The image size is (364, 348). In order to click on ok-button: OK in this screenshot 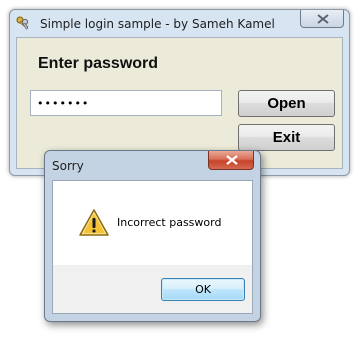, I will do `click(203, 289)`.